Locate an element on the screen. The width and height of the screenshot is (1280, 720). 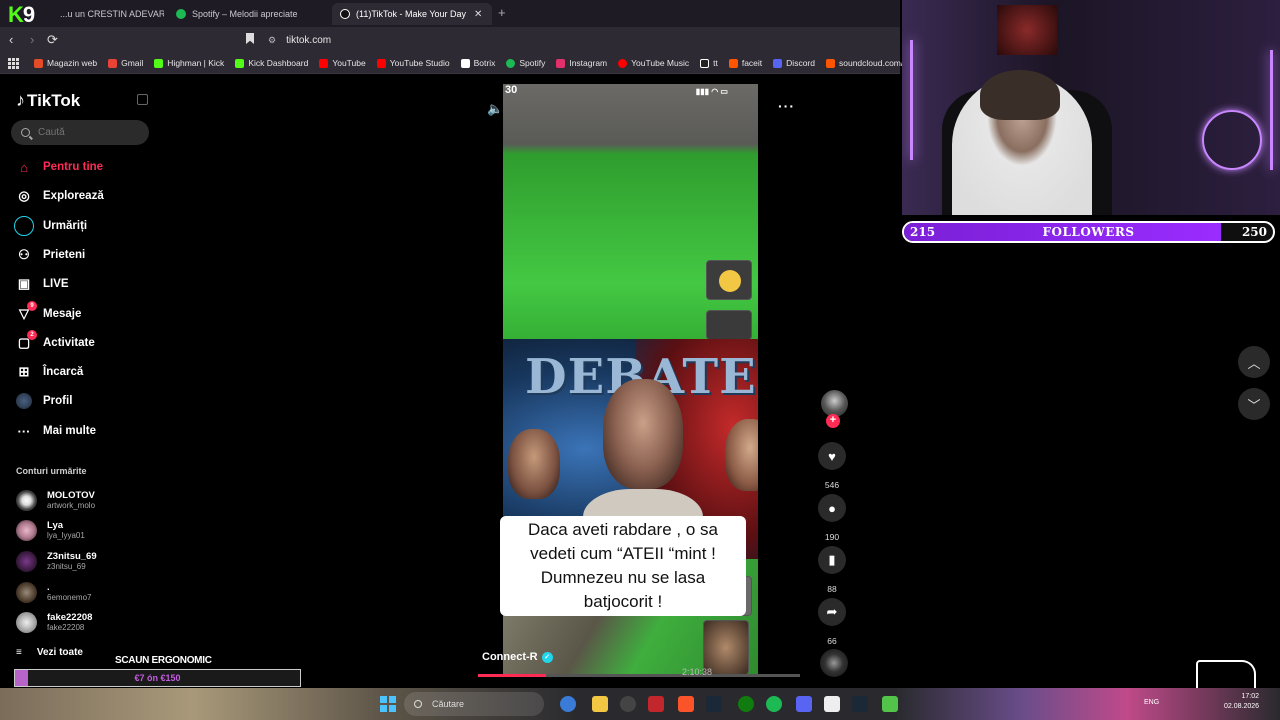
bookmark-magazin: Magazin web is located at coordinates (65, 63).